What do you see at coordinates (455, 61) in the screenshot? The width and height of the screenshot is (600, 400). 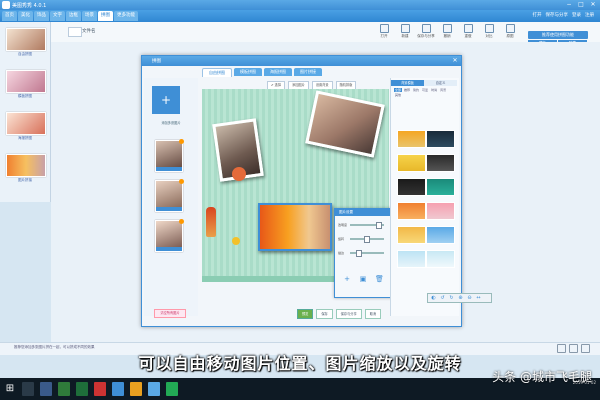 I see `dialog-close-icon: ✕` at bounding box center [455, 61].